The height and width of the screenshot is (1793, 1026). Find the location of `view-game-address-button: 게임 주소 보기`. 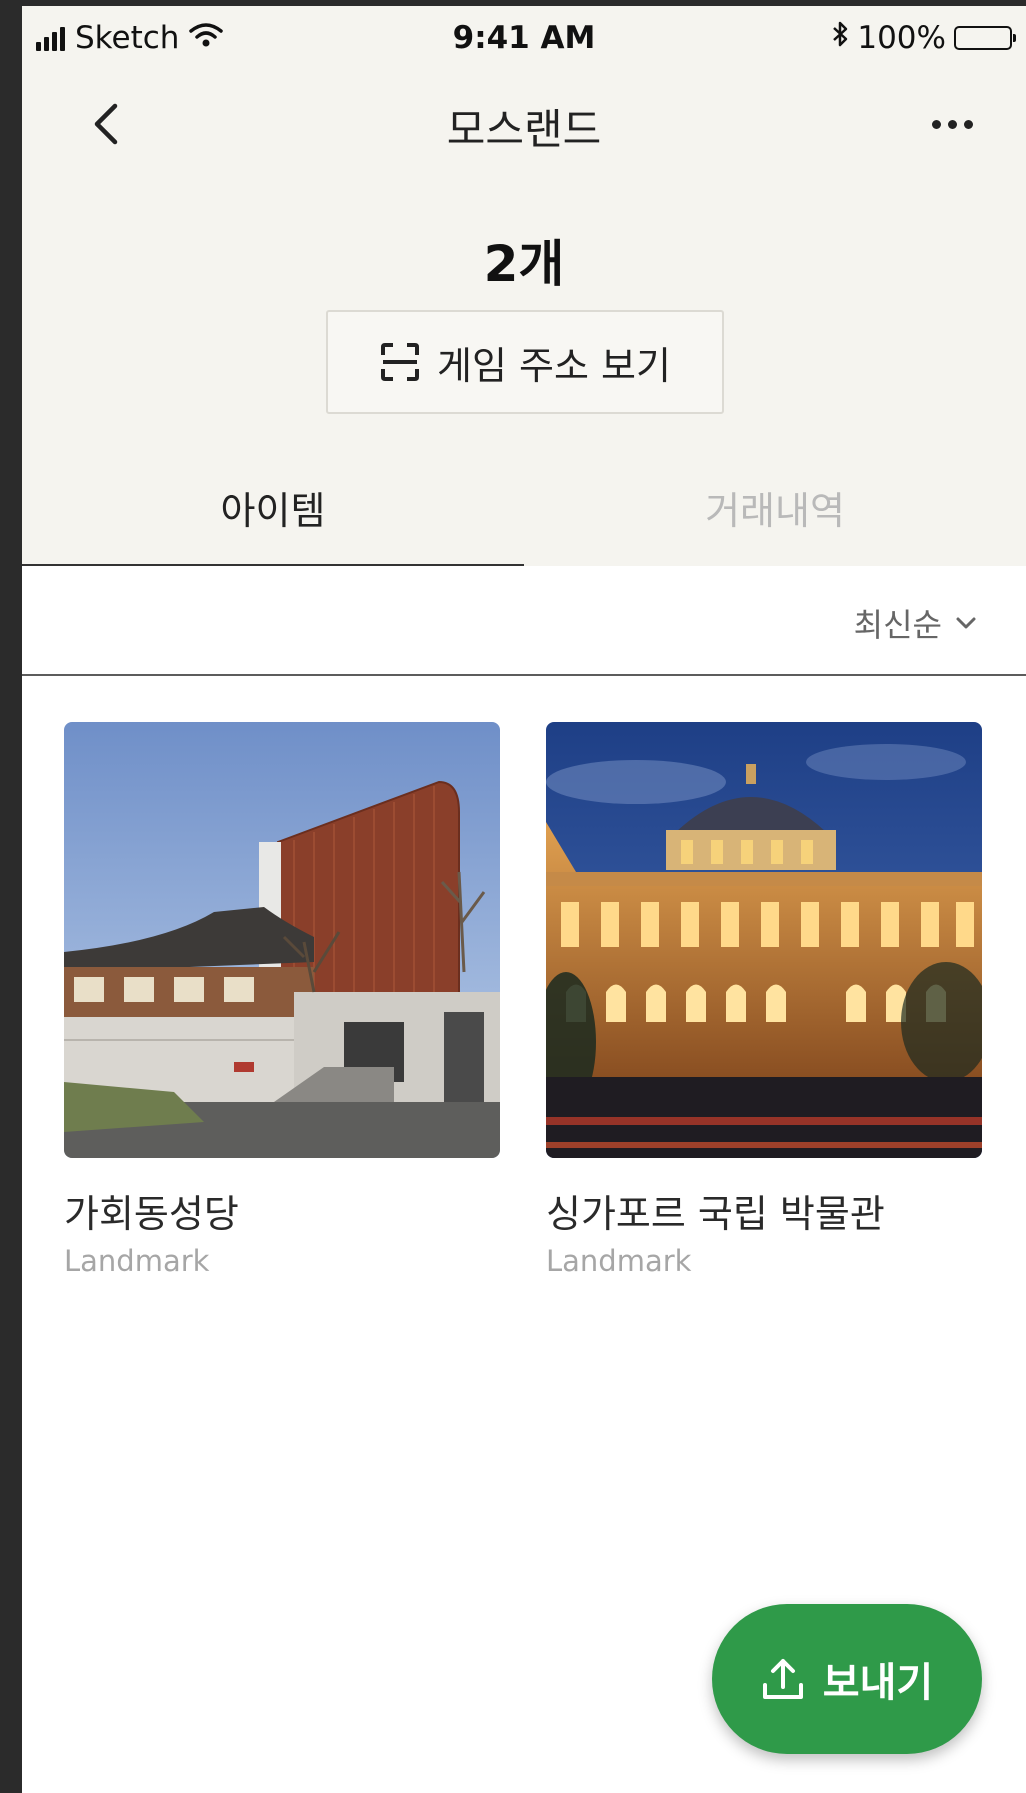

view-game-address-button: 게임 주소 보기 is located at coordinates (525, 362).